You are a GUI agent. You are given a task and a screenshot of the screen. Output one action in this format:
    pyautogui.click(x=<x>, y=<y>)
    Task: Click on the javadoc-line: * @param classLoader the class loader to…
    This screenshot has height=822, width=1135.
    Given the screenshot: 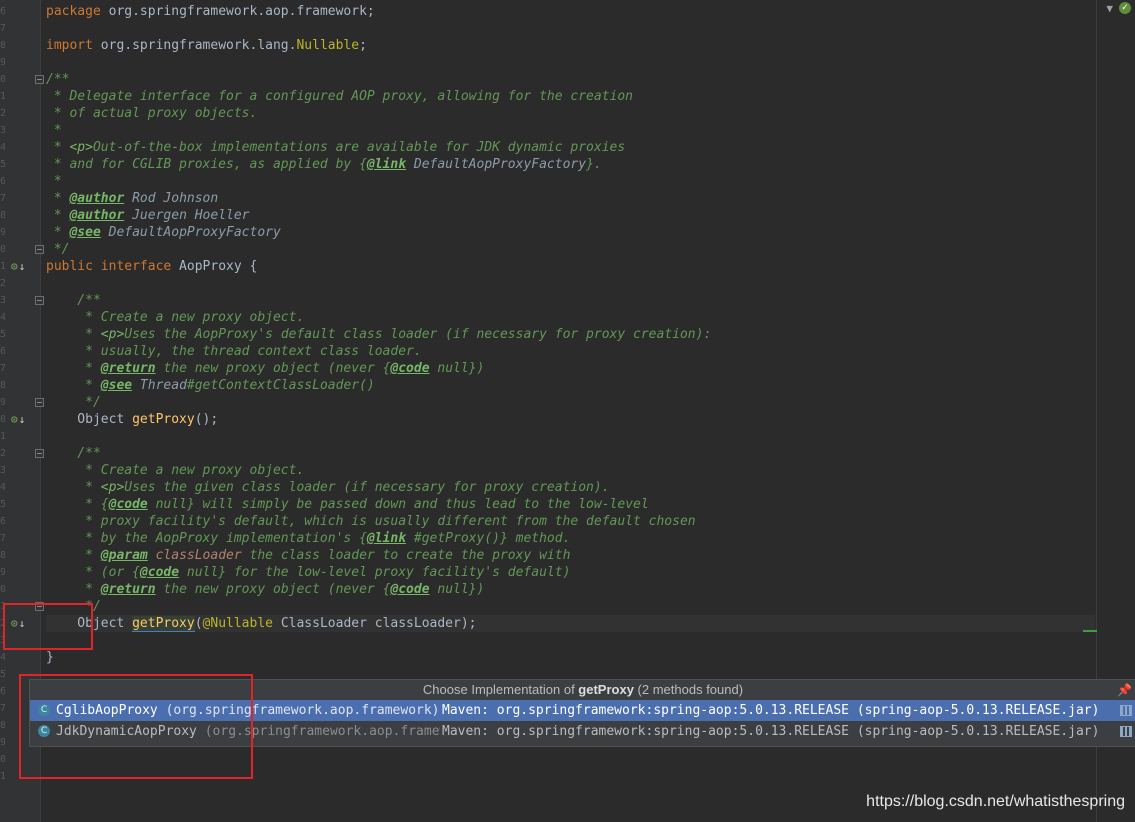 What is the action you would take?
    pyautogui.click(x=308, y=555)
    